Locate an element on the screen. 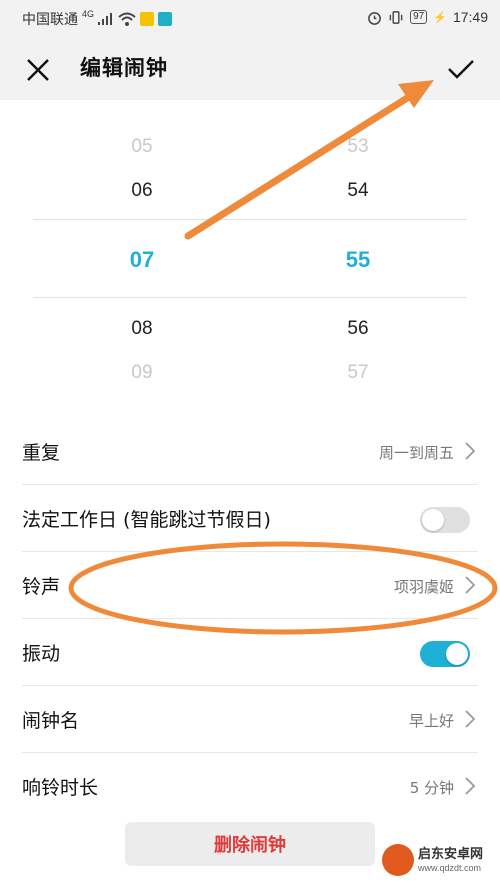  confirm-button is located at coordinates (461, 69).